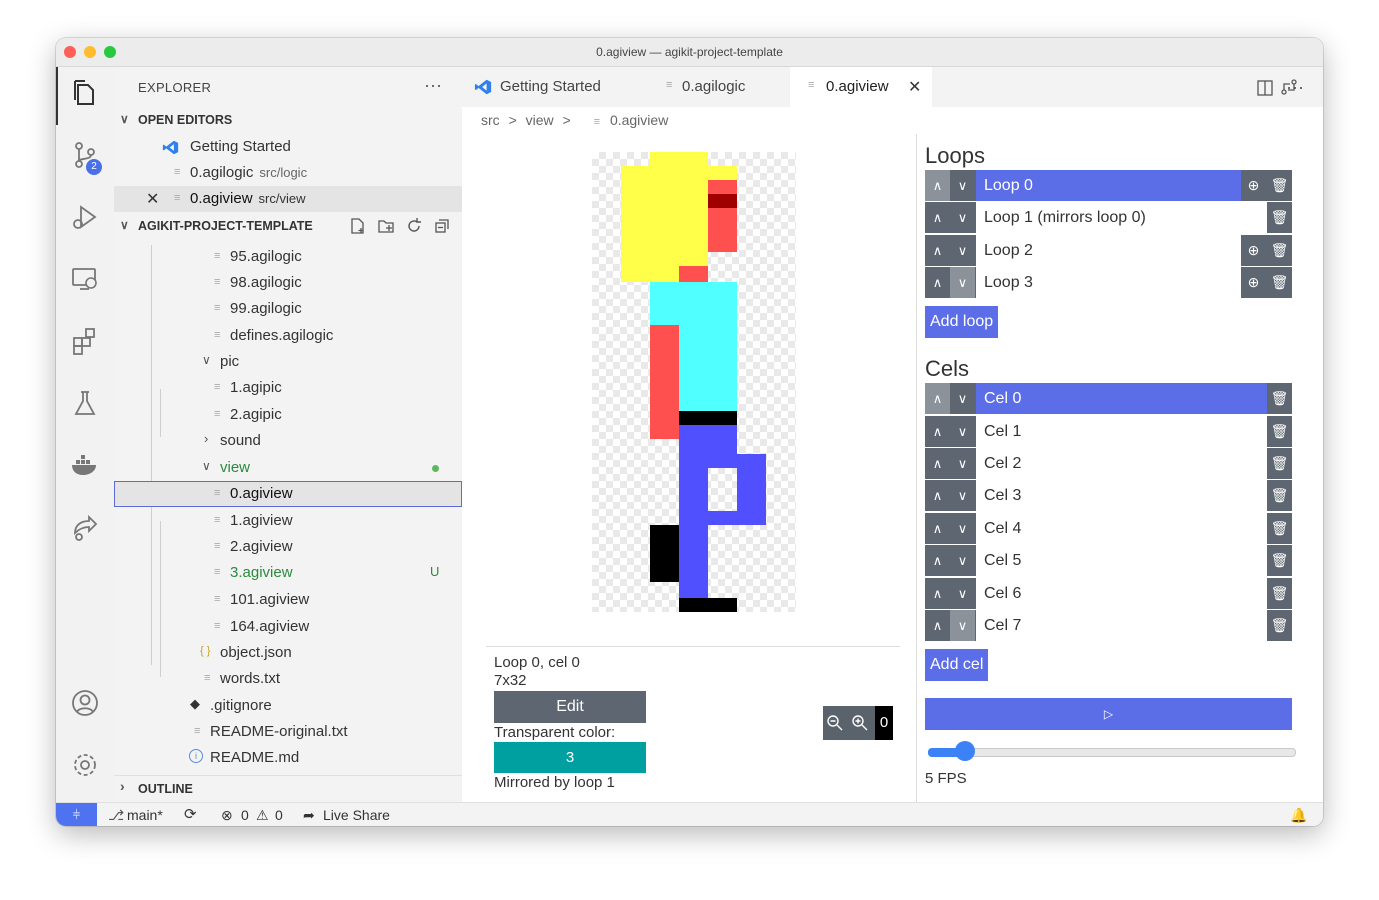  What do you see at coordinates (548, 87) in the screenshot?
I see `tab-getting-started: Getting Started` at bounding box center [548, 87].